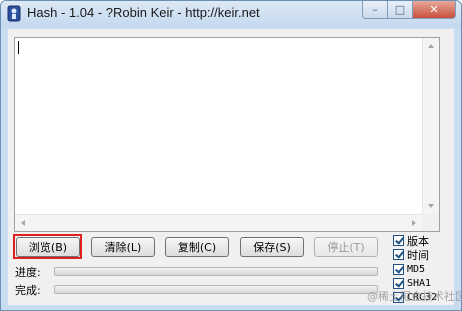 The width and height of the screenshot is (462, 311). I want to click on scroll-down-arrow-icon, so click(431, 206).